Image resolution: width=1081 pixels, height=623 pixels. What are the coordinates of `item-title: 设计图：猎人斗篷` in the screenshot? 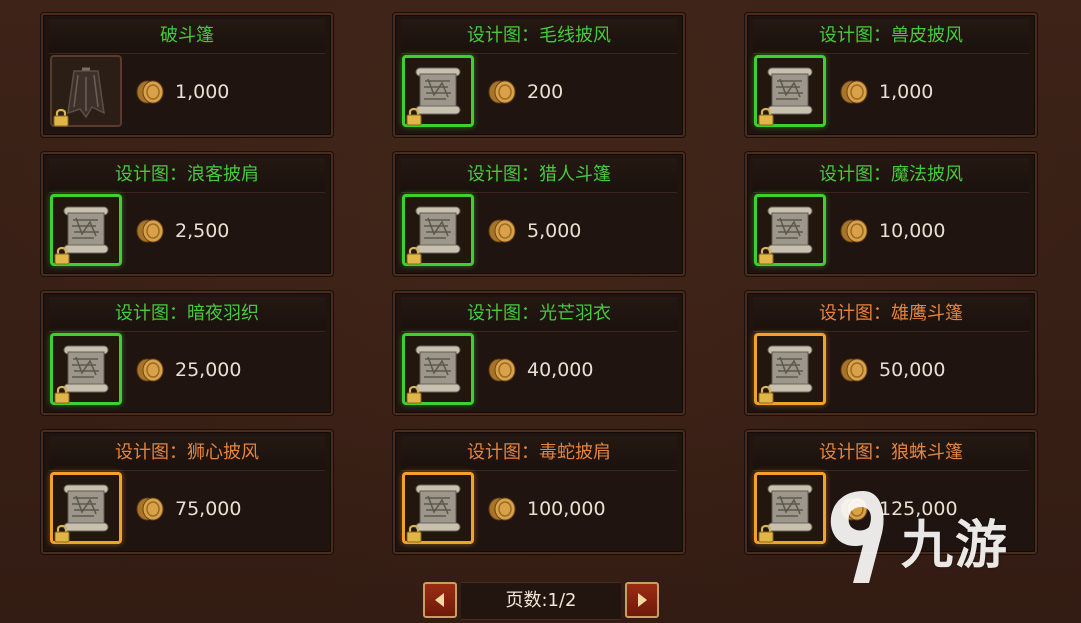 It's located at (539, 175).